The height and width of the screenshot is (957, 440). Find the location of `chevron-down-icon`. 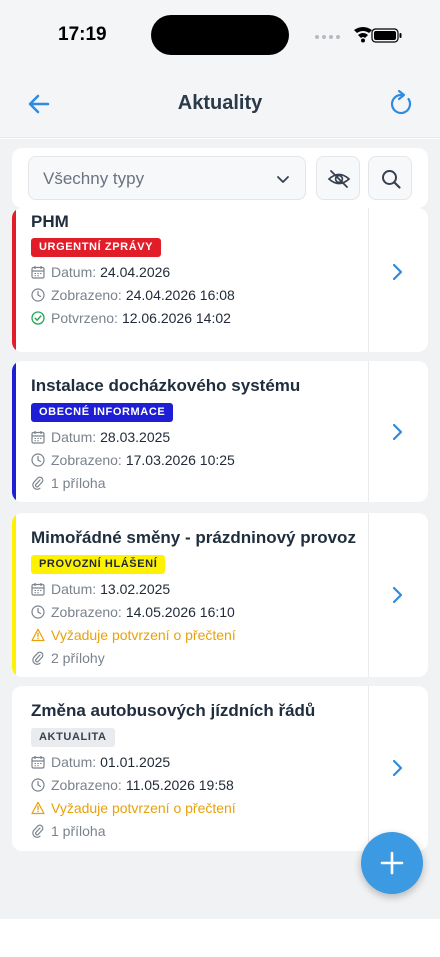

chevron-down-icon is located at coordinates (283, 179).